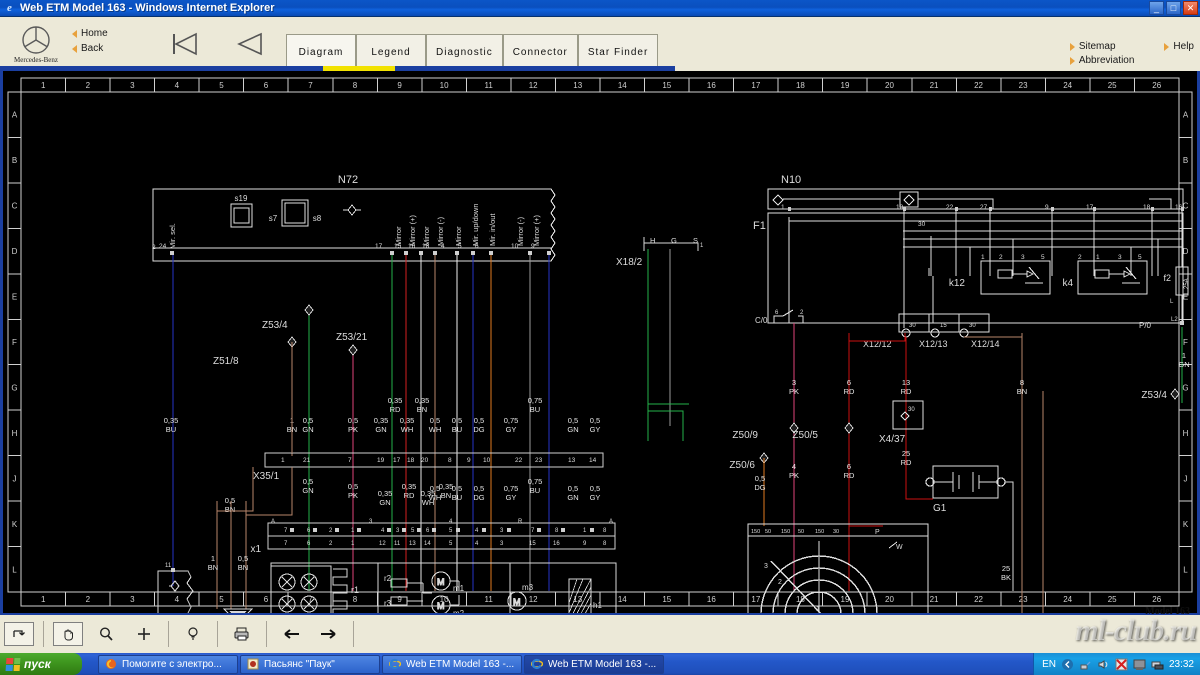 This screenshot has width=1200, height=675. I want to click on tab-legend-label: Legend, so click(391, 52).